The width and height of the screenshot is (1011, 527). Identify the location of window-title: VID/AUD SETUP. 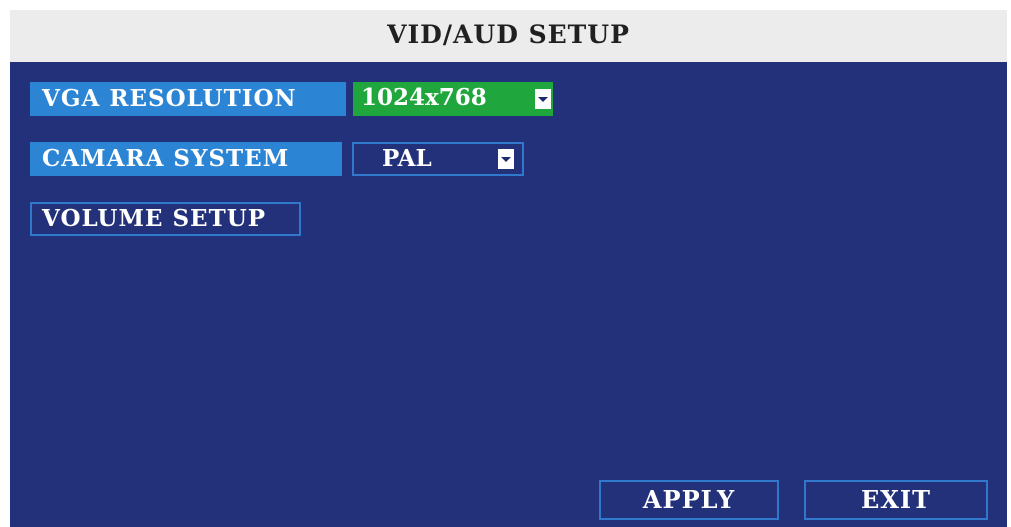
(508, 35).